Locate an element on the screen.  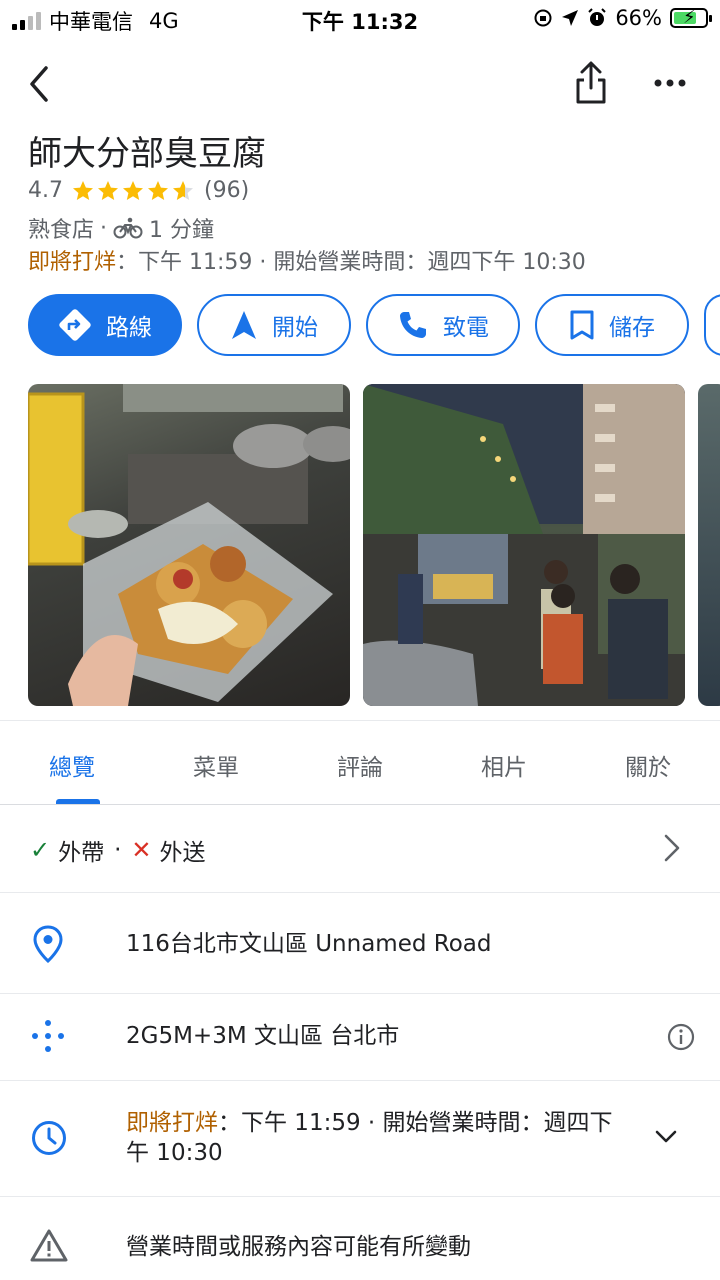
notice-text: 營業時間或服務內容可能有所變動 is located at coordinates (298, 1247).